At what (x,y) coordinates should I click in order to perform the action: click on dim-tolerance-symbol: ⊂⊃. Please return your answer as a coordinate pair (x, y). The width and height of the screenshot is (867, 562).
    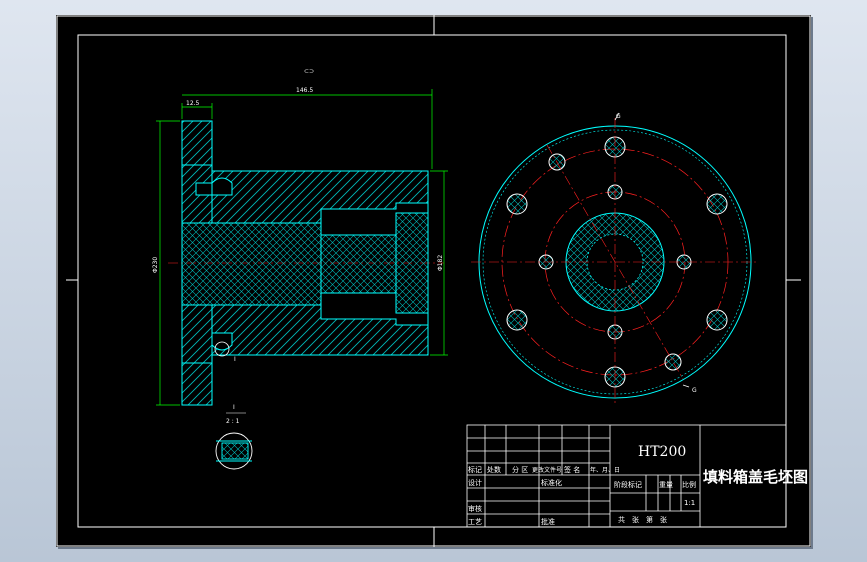
    Looking at the image, I should click on (309, 71).